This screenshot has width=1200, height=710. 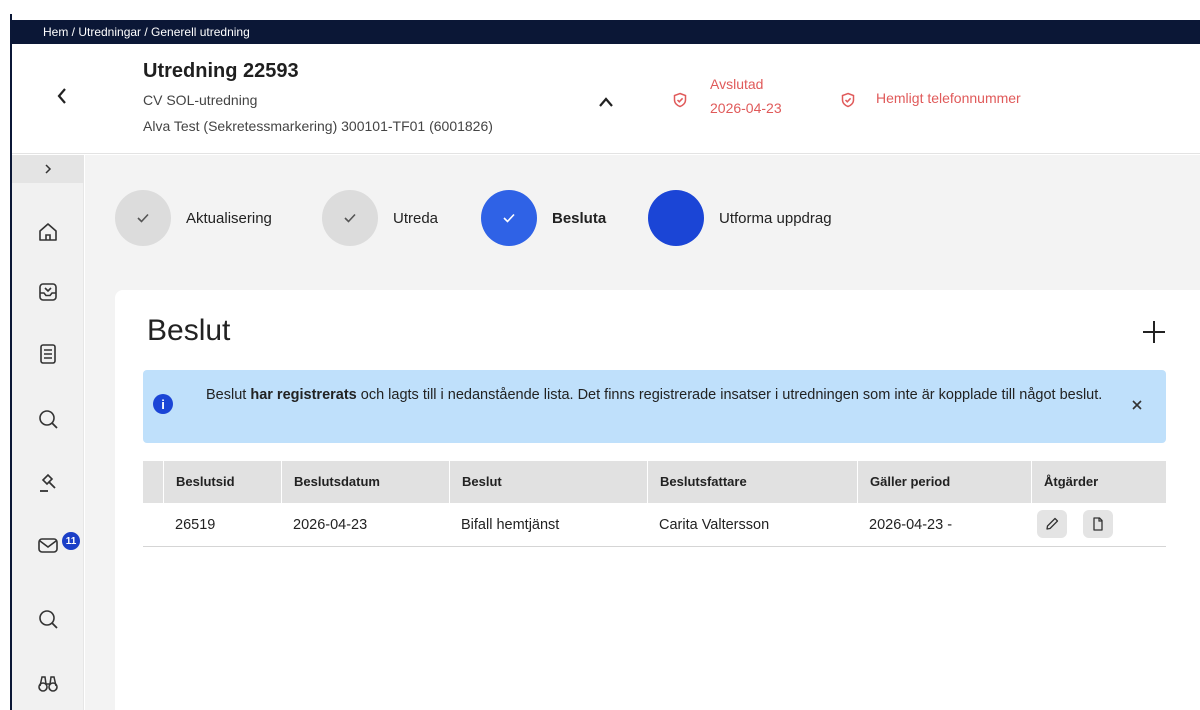 I want to click on back-button, so click(x=62, y=96).